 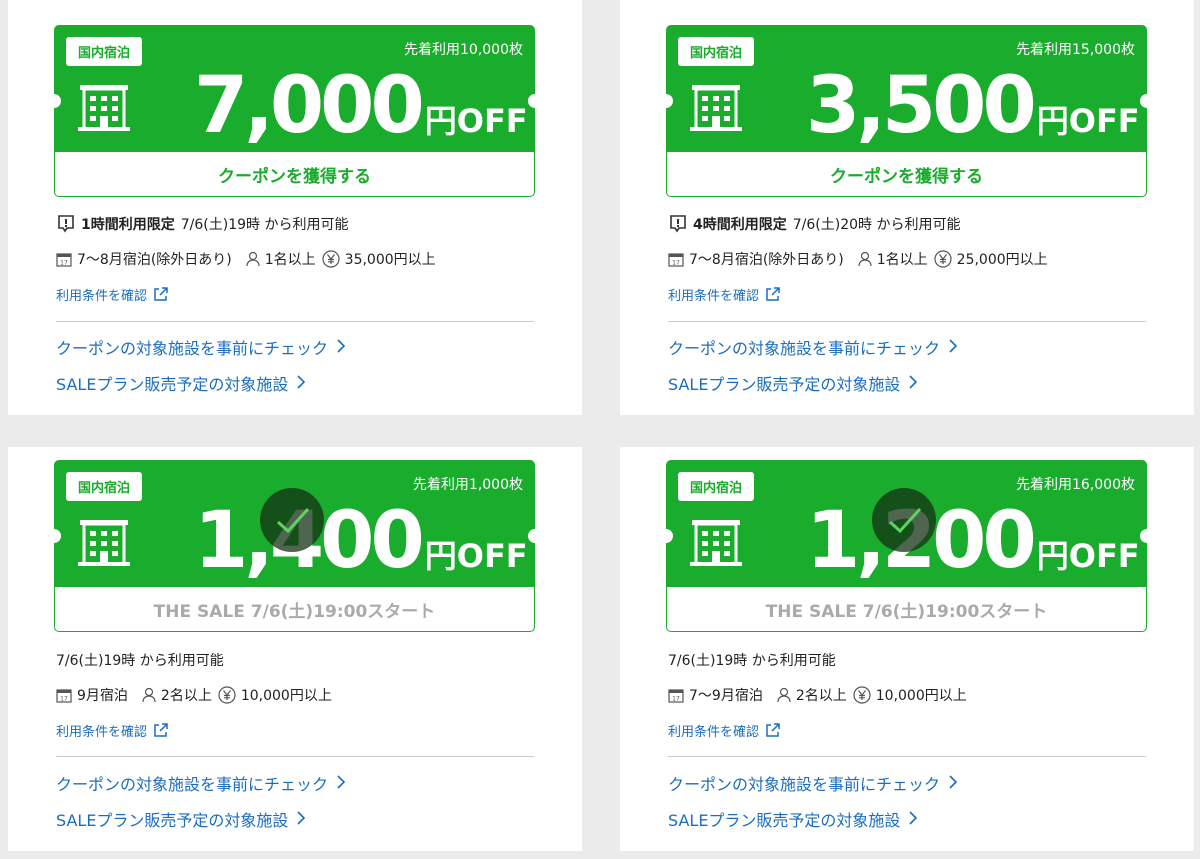 I want to click on person-icon, so click(x=865, y=259).